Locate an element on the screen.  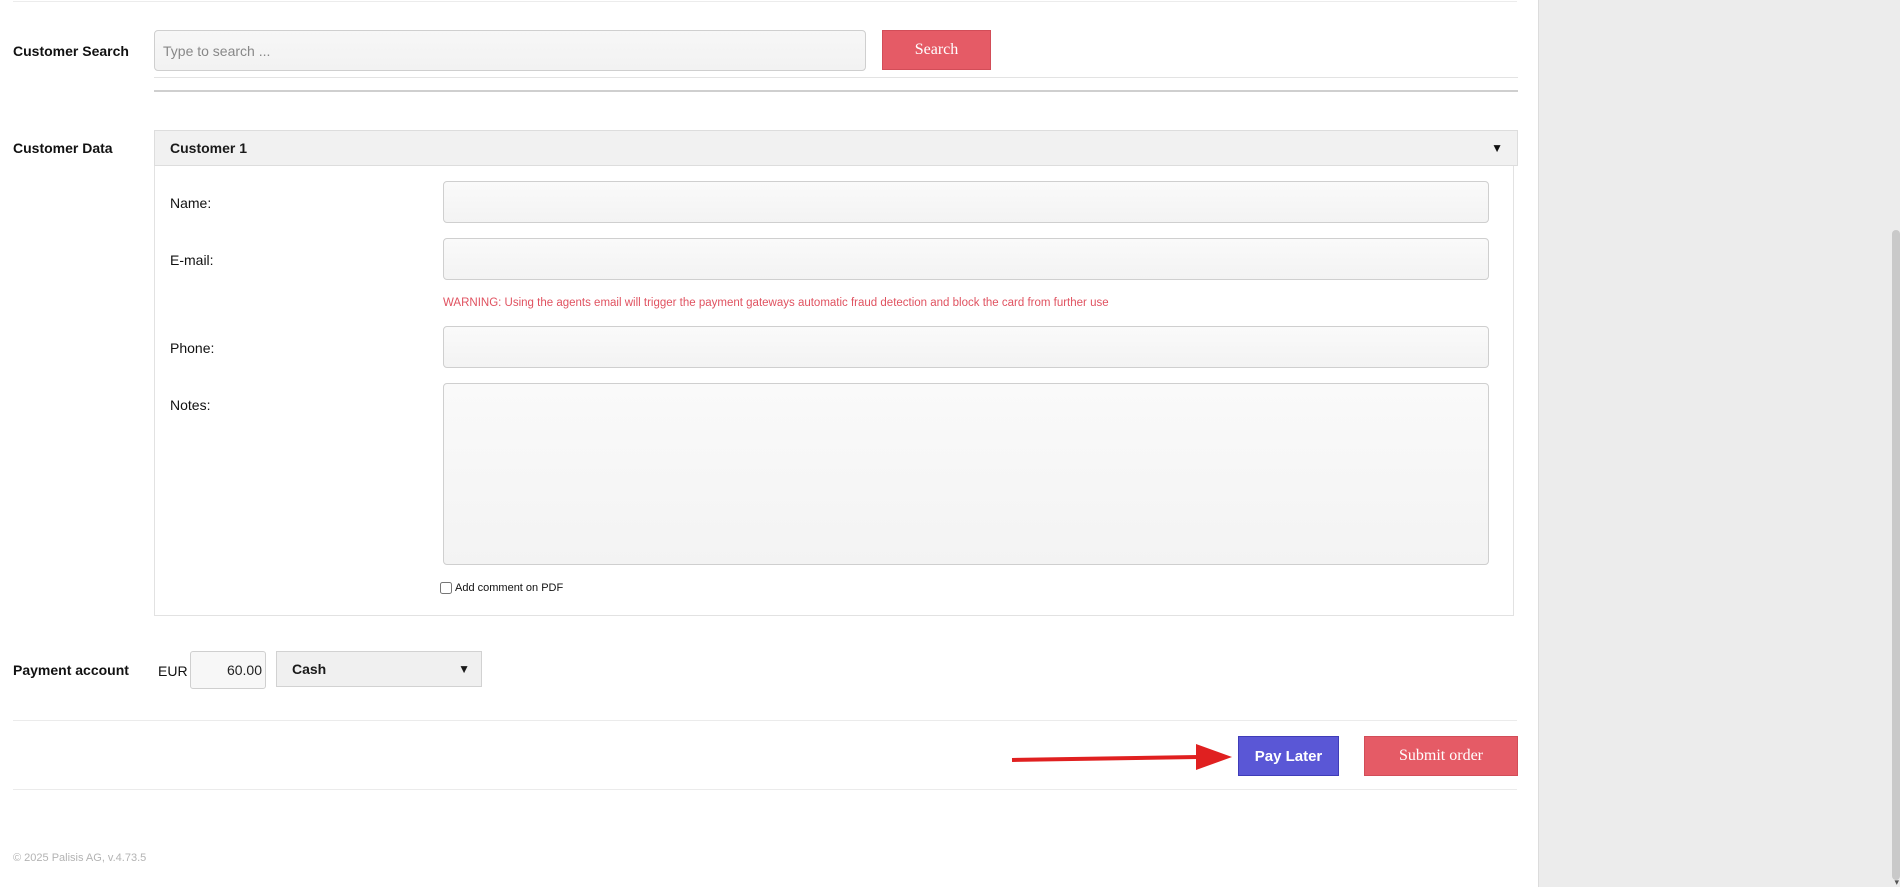
scrollbar-thumb is located at coordinates (1896, 555).